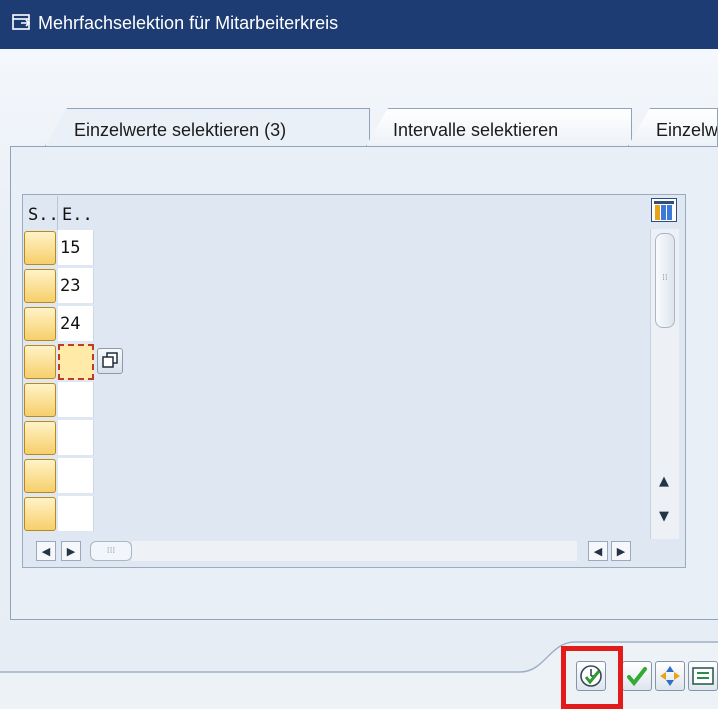  What do you see at coordinates (76, 362) in the screenshot?
I see `value-cell-focused` at bounding box center [76, 362].